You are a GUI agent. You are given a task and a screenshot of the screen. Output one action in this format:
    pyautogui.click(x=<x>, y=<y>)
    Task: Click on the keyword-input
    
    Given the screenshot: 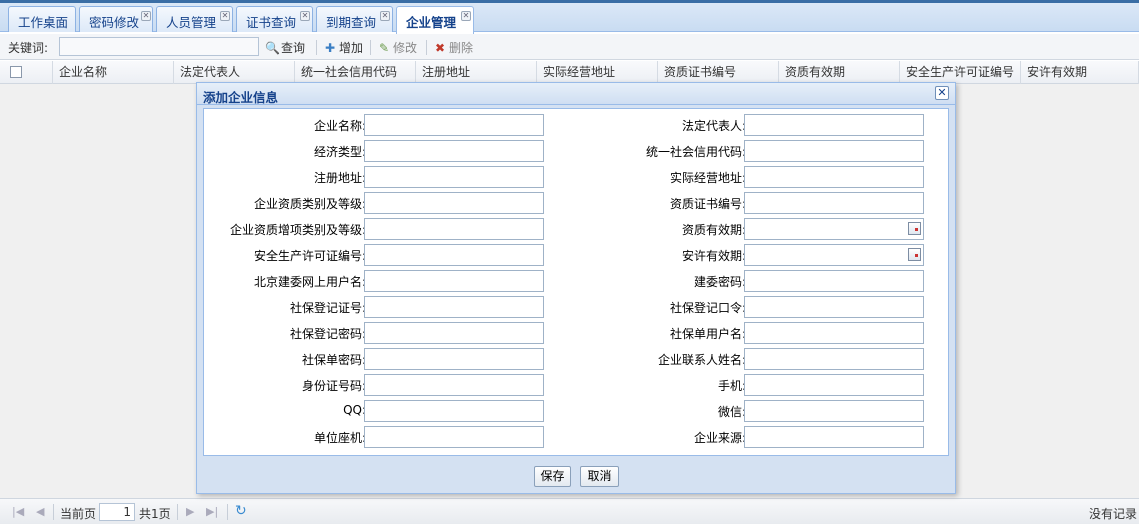 What is the action you would take?
    pyautogui.click(x=159, y=46)
    